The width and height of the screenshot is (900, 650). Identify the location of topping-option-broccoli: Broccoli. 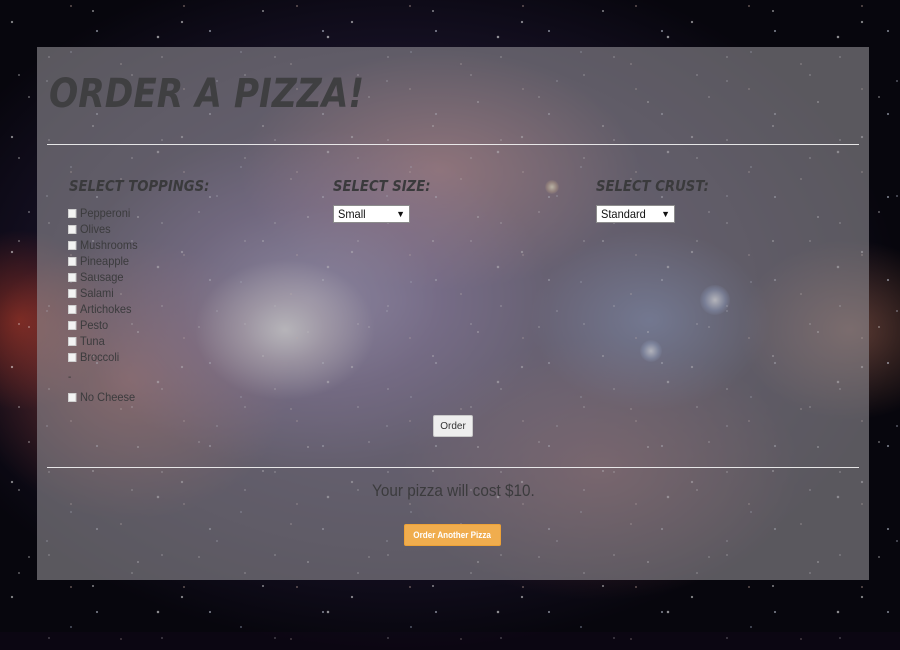
(103, 357).